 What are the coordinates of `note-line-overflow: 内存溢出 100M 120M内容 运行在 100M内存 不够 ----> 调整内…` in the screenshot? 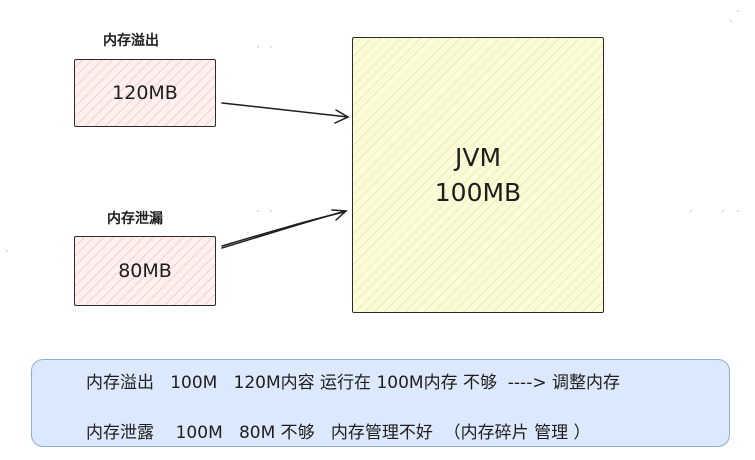 It's located at (353, 383).